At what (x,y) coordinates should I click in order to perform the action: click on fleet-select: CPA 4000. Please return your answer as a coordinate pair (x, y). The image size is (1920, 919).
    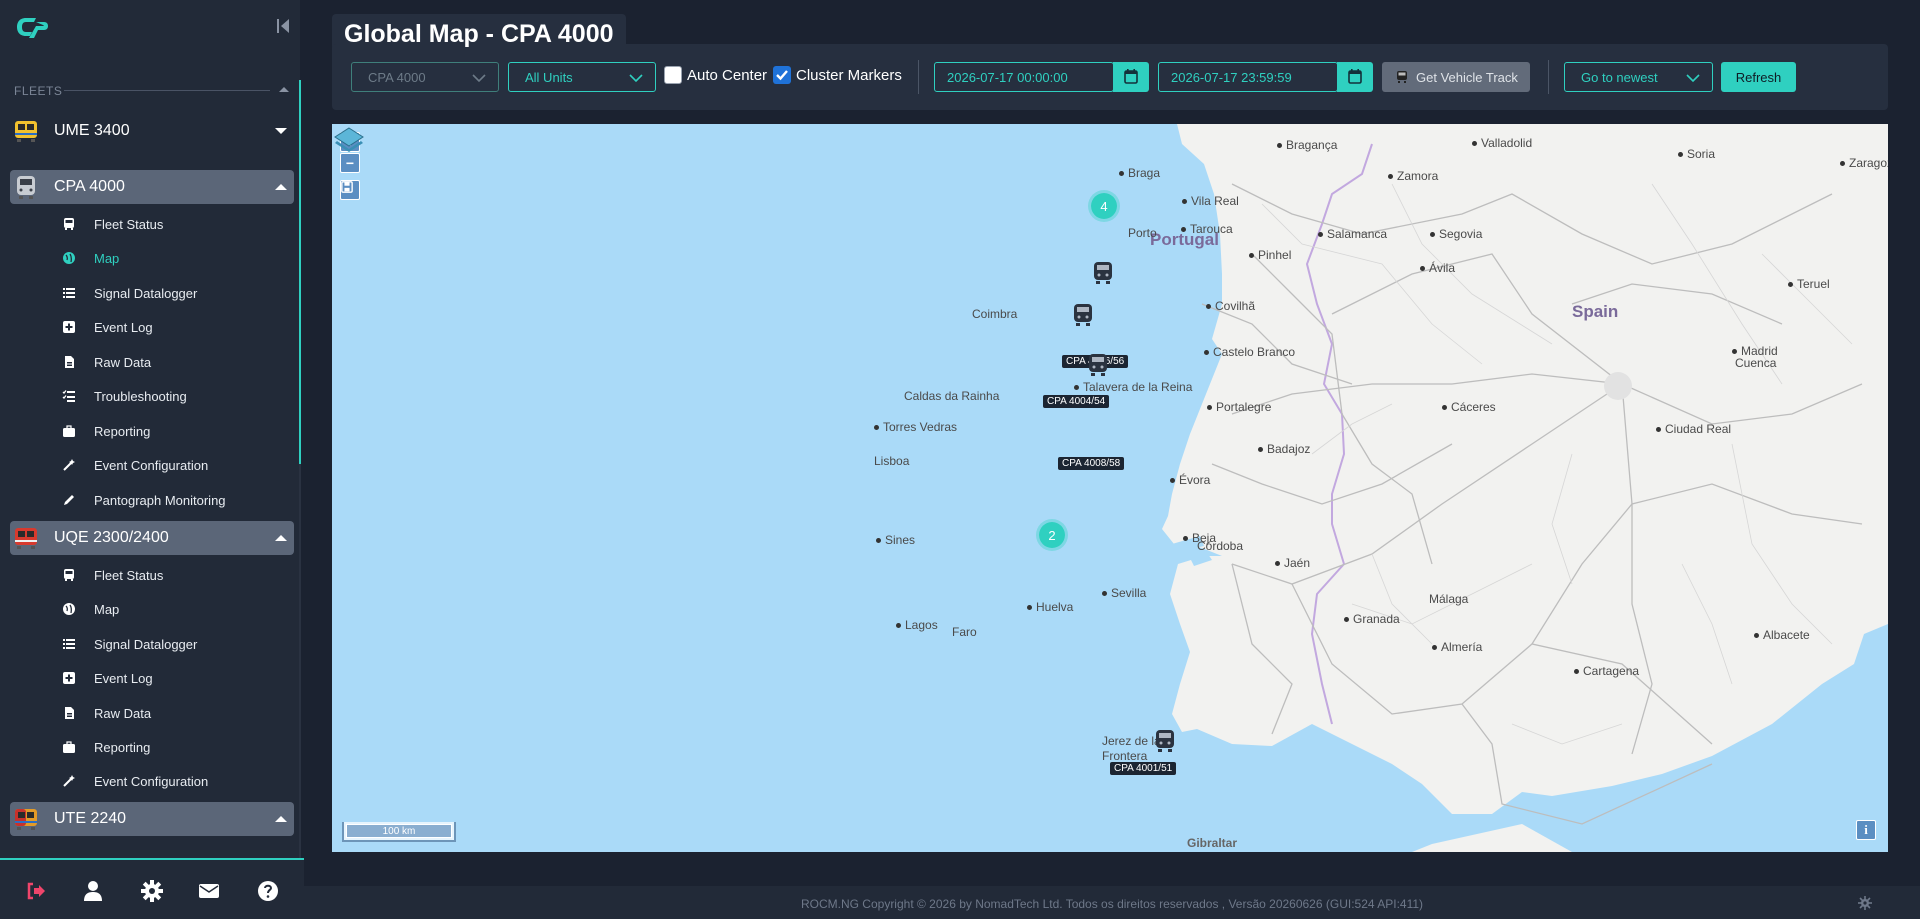
    Looking at the image, I should click on (425, 77).